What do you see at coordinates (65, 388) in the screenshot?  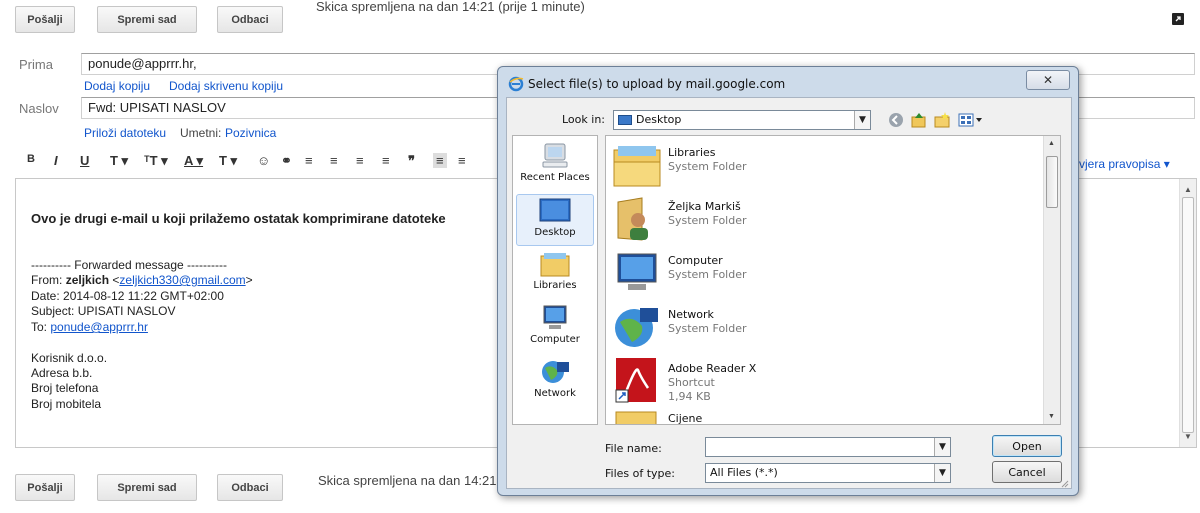 I see `signature-phone: Broj telefona` at bounding box center [65, 388].